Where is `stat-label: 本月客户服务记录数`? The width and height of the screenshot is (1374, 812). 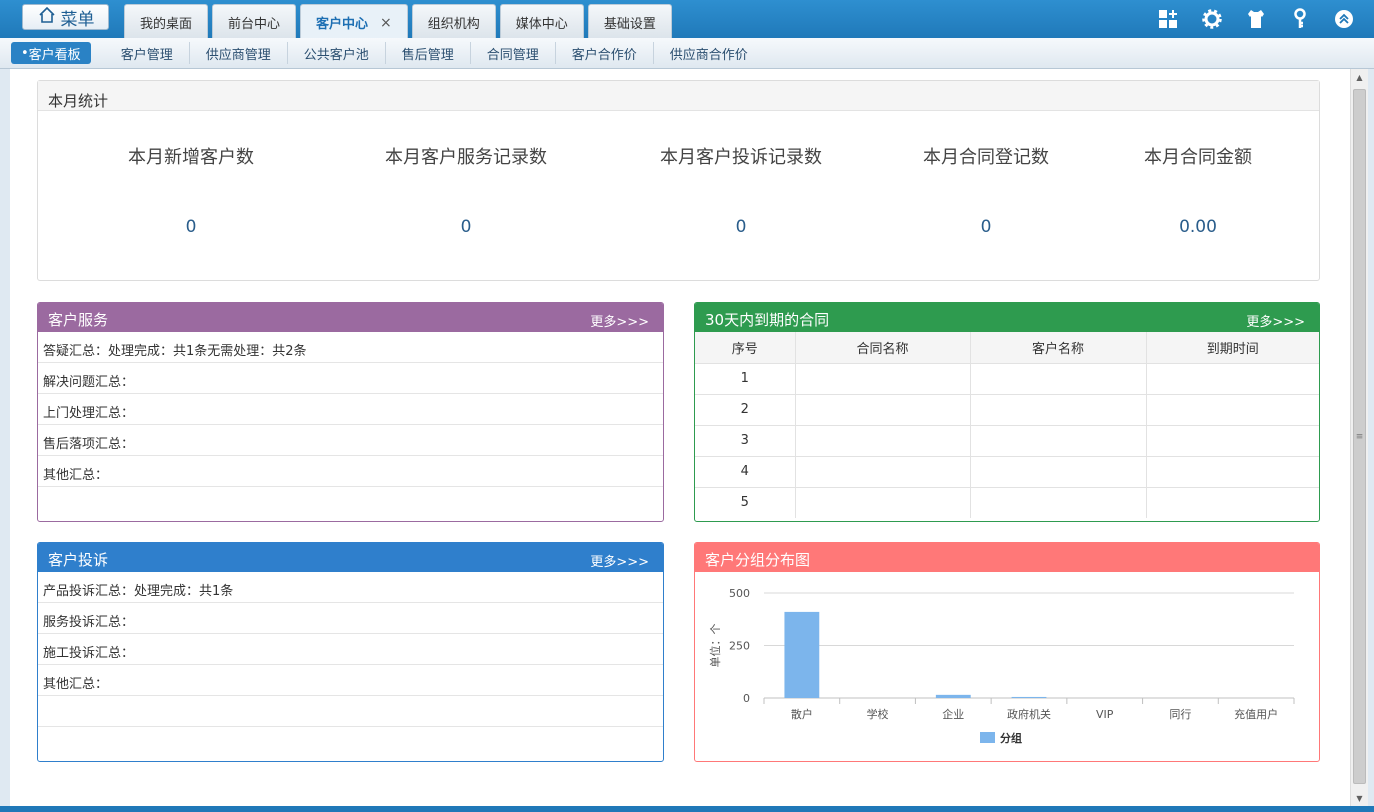
stat-label: 本月客户服务记录数 is located at coordinates (466, 157).